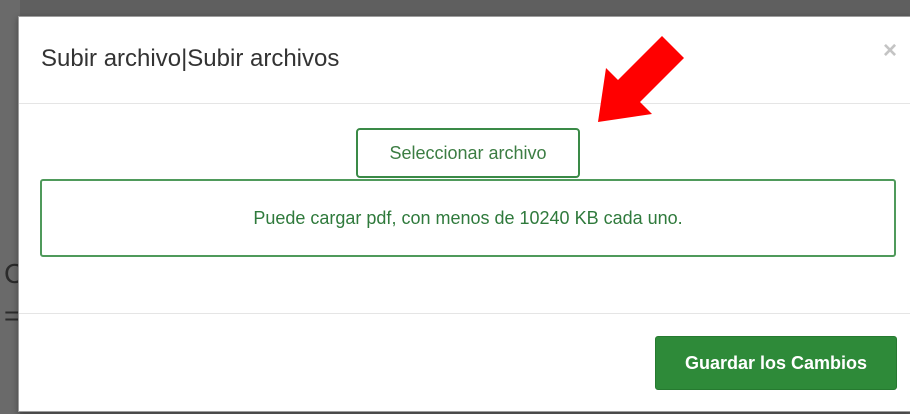 The height and width of the screenshot is (414, 910). Describe the element at coordinates (776, 363) in the screenshot. I see `save-changes-button: Guardar los Cambios` at that location.